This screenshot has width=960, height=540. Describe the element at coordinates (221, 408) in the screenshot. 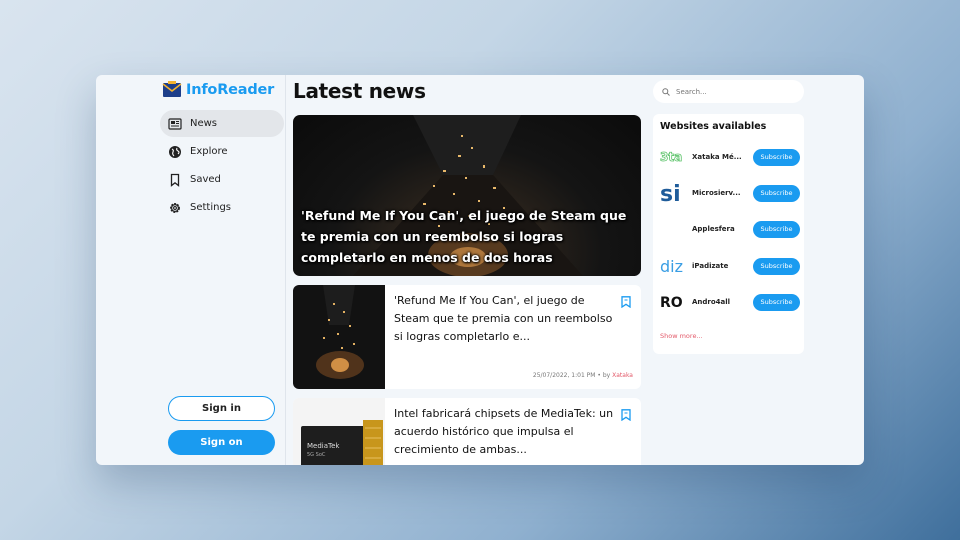

I see `sign-in-button: Sign in` at that location.